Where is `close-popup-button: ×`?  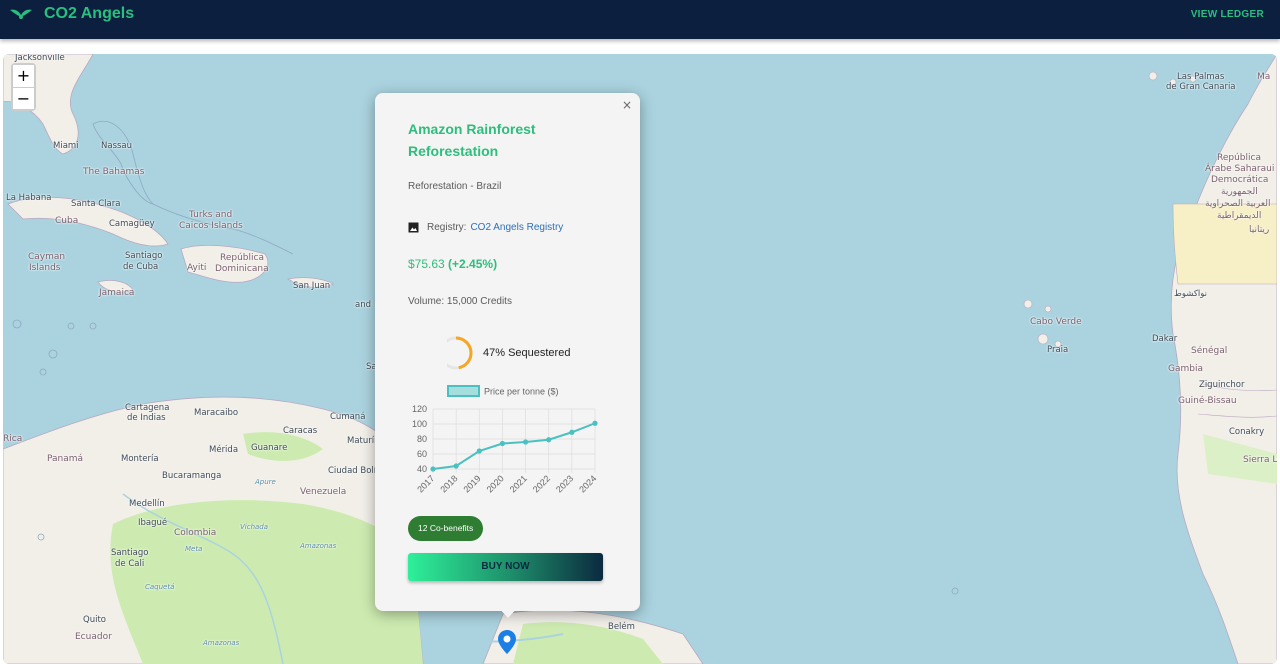
close-popup-button: × is located at coordinates (627, 105).